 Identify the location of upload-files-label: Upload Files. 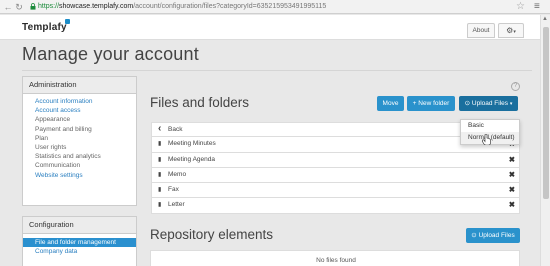
(490, 103).